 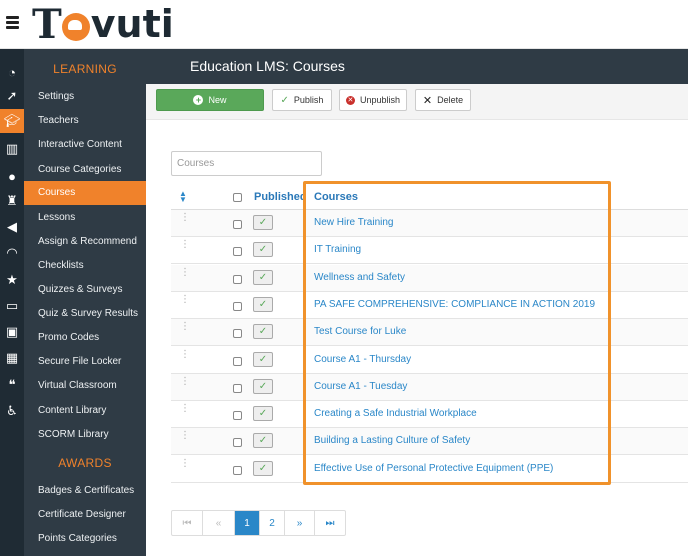 I want to click on calendar-icon: ▦, so click(x=12, y=358).